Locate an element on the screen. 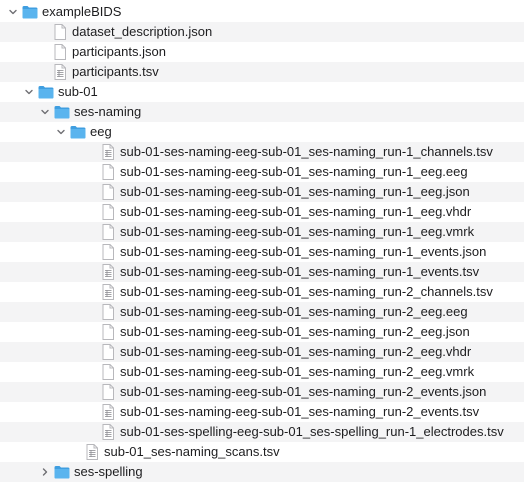 This screenshot has height=482, width=524. folder-row: sub-01 is located at coordinates (262, 92).